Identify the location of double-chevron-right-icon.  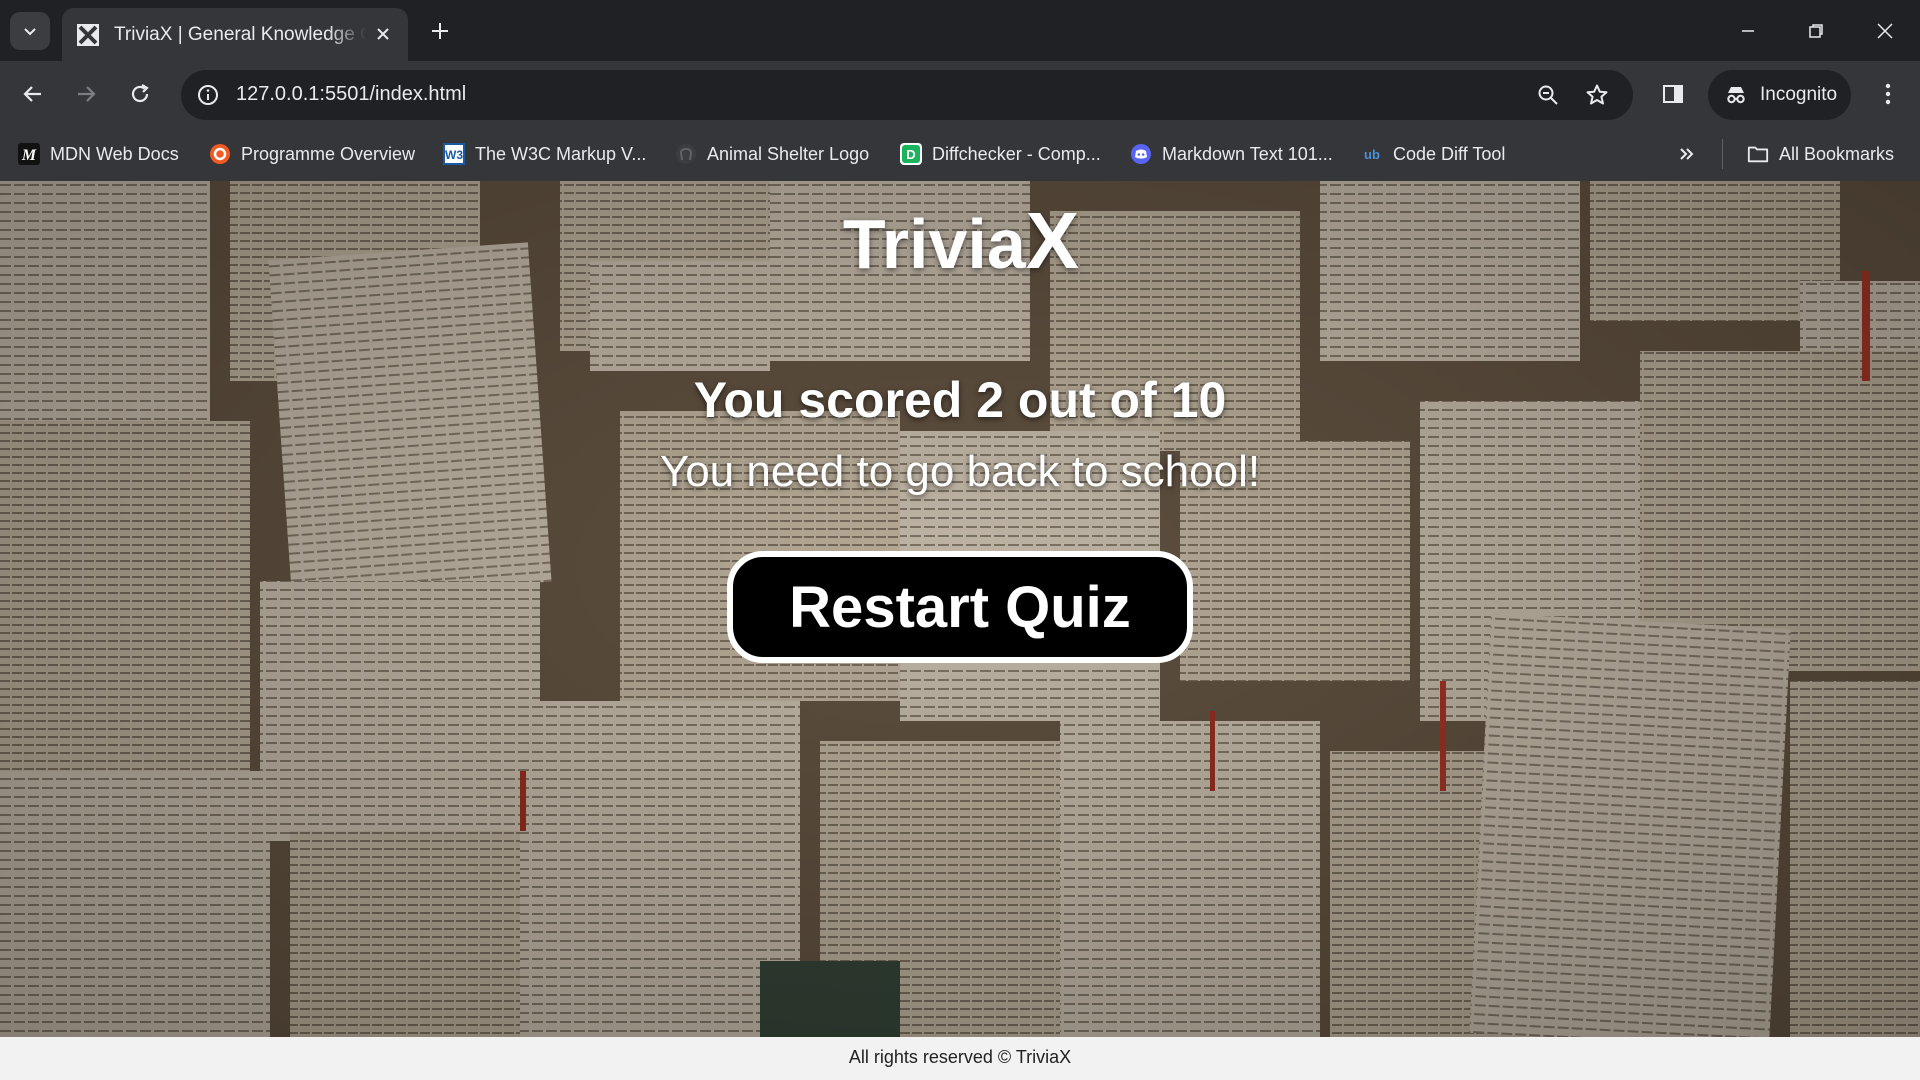
(1687, 154).